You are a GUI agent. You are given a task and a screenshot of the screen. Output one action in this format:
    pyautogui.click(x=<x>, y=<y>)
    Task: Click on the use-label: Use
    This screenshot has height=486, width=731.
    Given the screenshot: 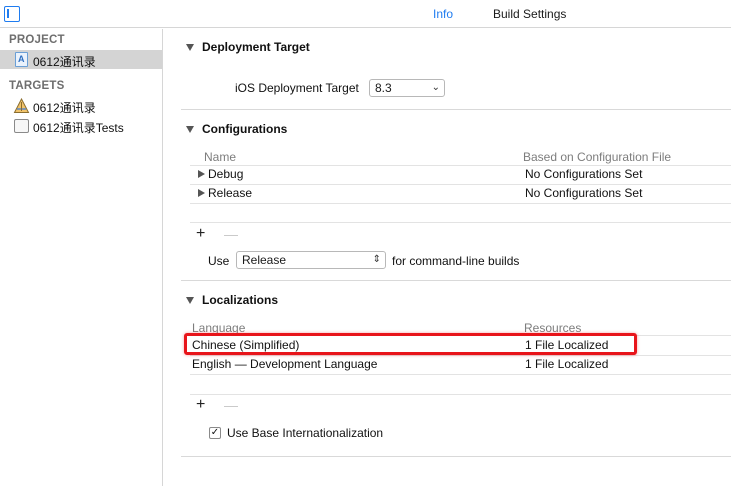 What is the action you would take?
    pyautogui.click(x=219, y=261)
    